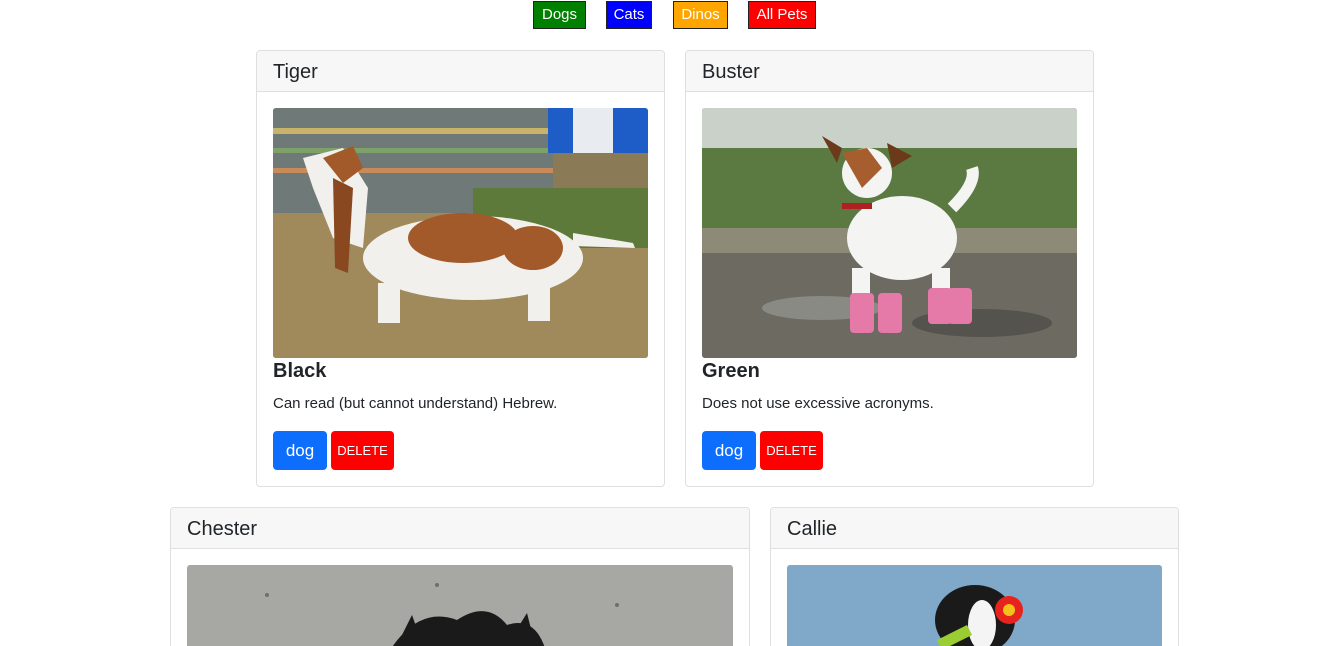 The height and width of the screenshot is (646, 1340). What do you see at coordinates (629, 15) in the screenshot?
I see `filter-cats-button: Cats` at bounding box center [629, 15].